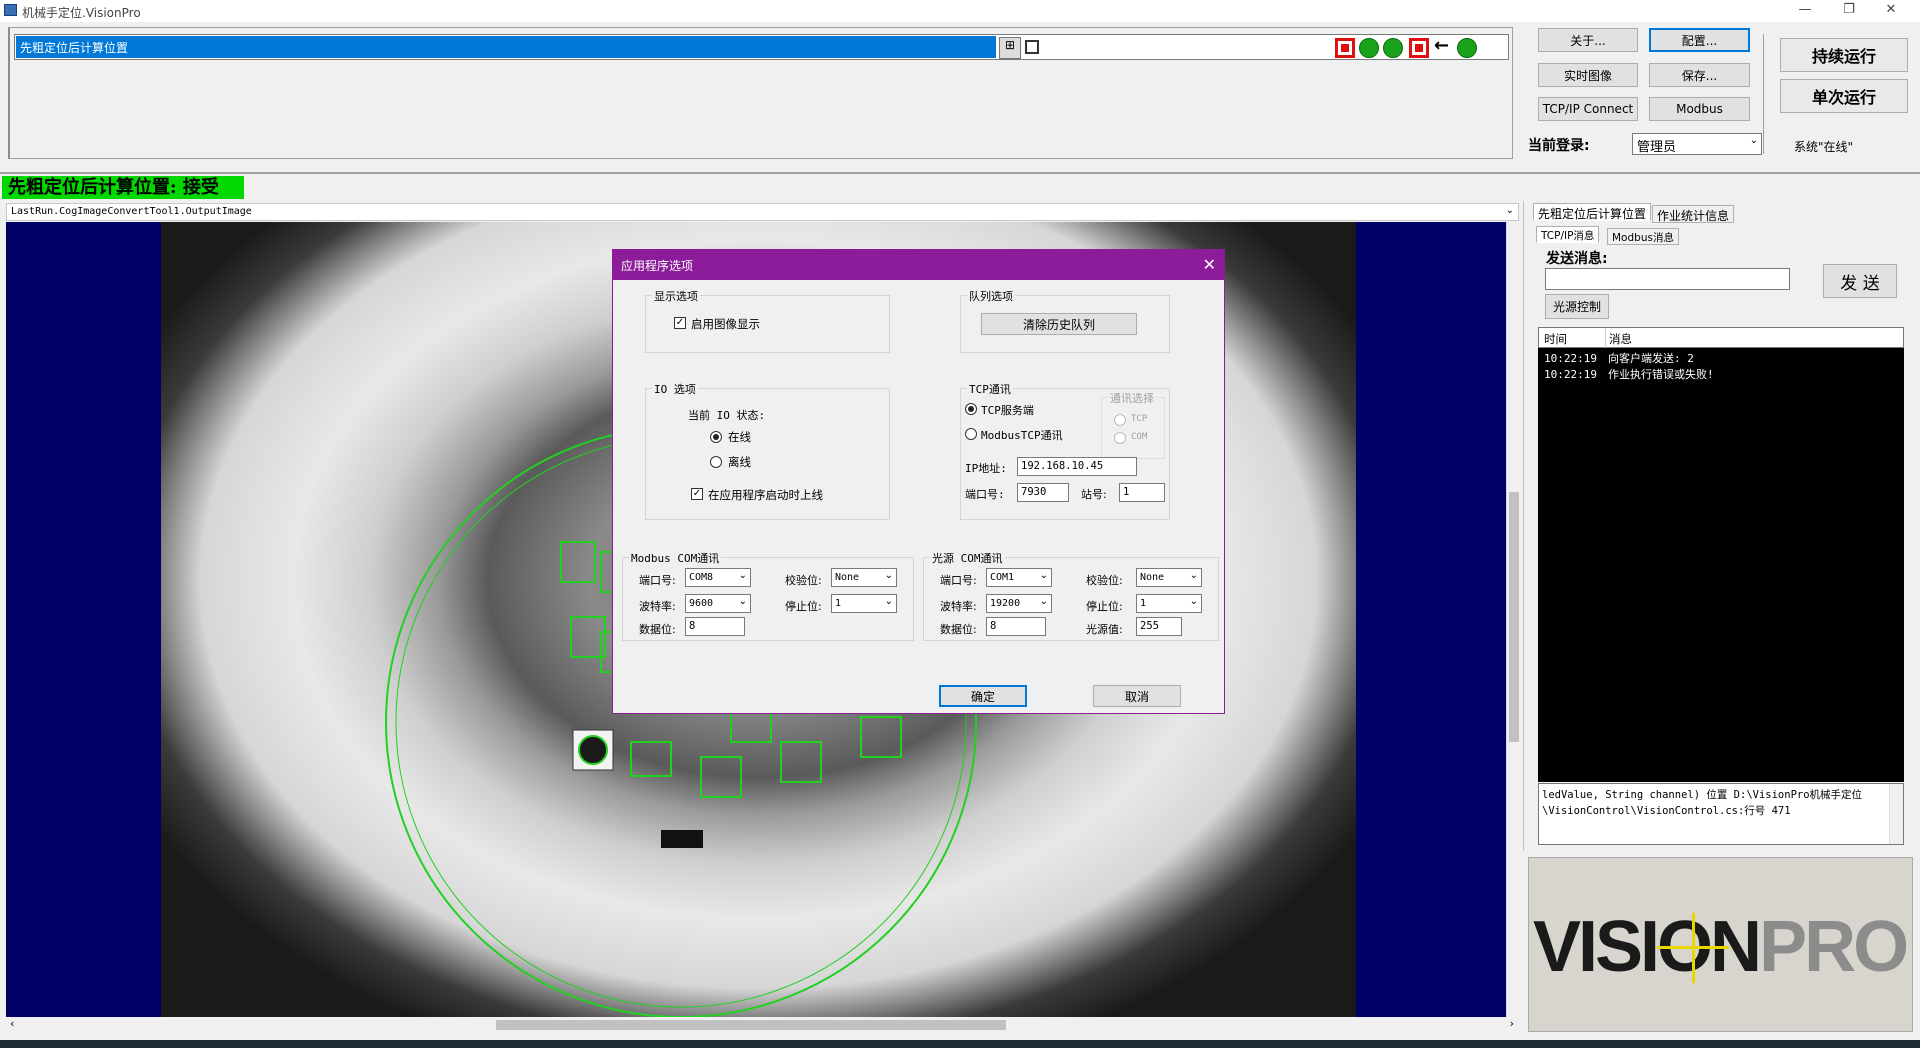 The width and height of the screenshot is (1920, 1048). Describe the element at coordinates (697, 494) in the screenshot. I see `online-on-start-checkbox: ✓` at that location.